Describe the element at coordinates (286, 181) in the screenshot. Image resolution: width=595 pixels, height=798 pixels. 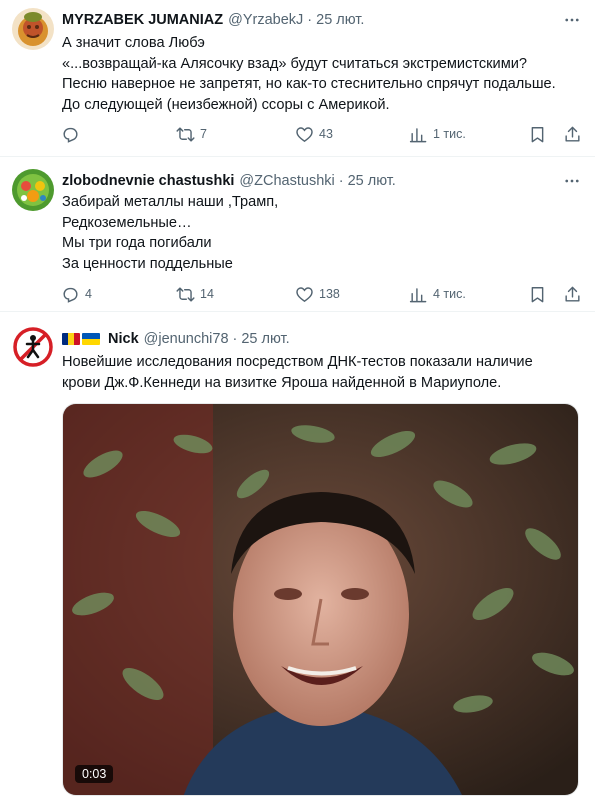
I see `author-handle: @ZChastushki` at that location.